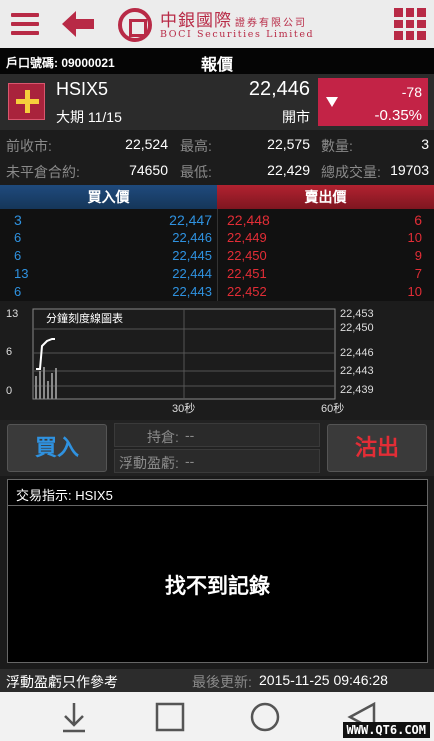 This screenshot has width=434, height=741. What do you see at coordinates (196, 172) in the screenshot?
I see `low-label: 最低:` at bounding box center [196, 172].